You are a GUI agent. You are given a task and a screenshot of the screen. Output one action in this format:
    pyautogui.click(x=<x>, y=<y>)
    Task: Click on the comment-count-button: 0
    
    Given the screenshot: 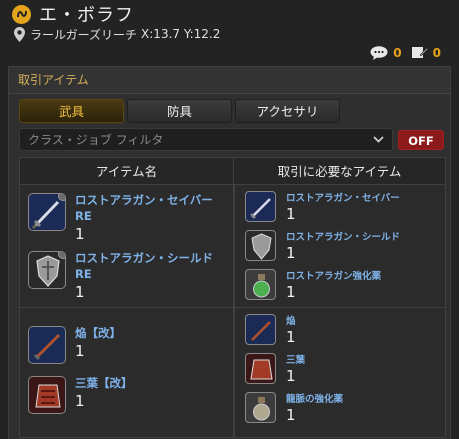 What is the action you would take?
    pyautogui.click(x=386, y=52)
    